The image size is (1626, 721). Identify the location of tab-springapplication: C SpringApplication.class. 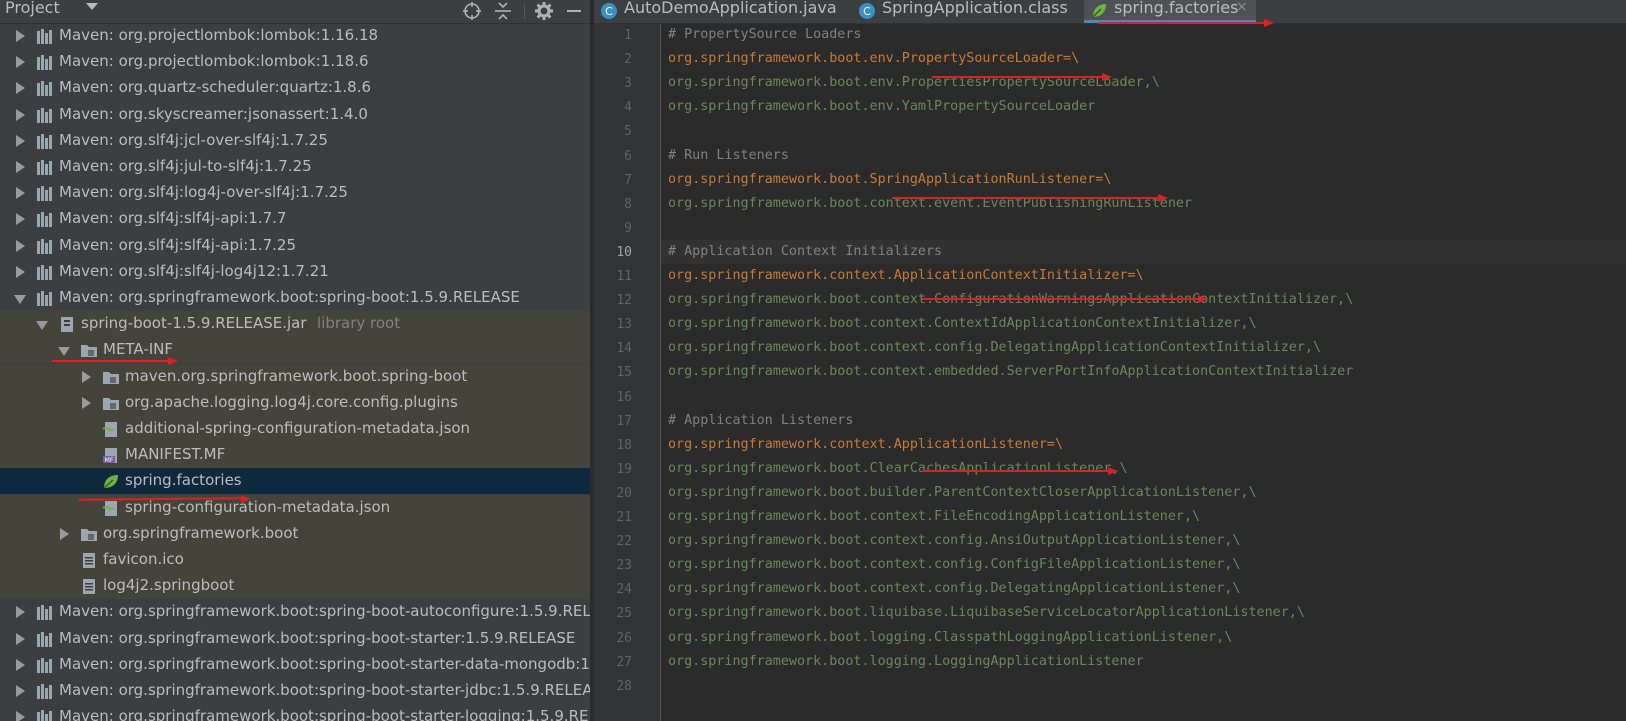
(961, 11).